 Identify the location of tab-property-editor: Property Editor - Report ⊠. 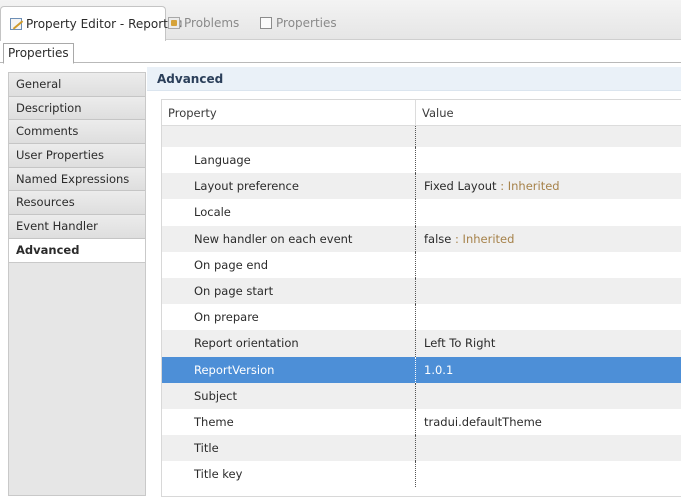
(91, 23).